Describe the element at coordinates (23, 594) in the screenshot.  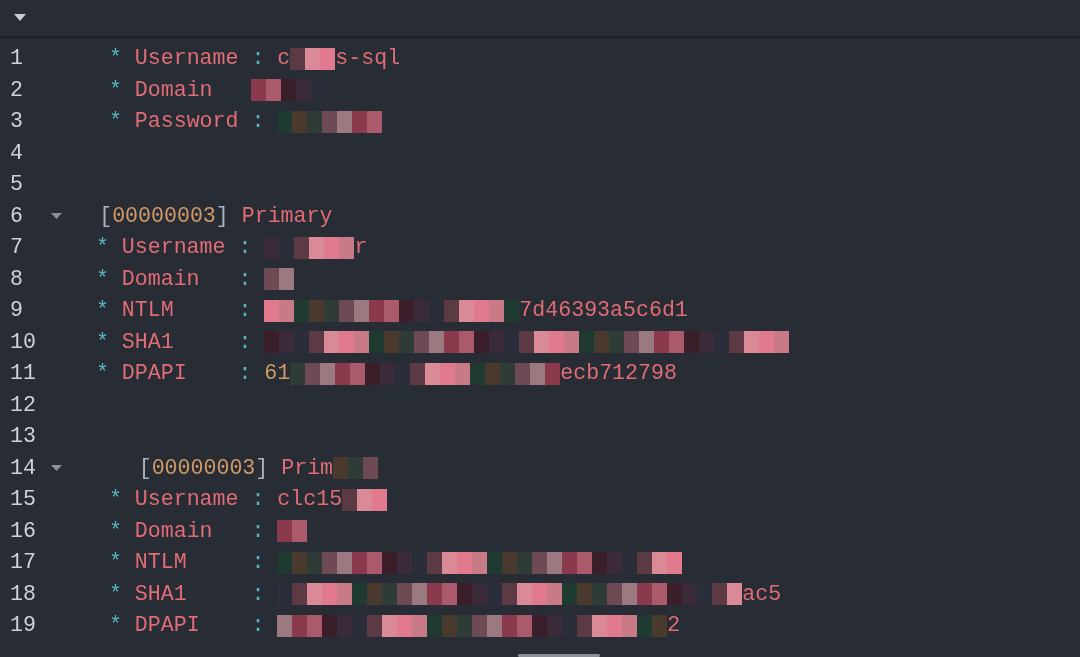
I see `line-number: 18` at that location.